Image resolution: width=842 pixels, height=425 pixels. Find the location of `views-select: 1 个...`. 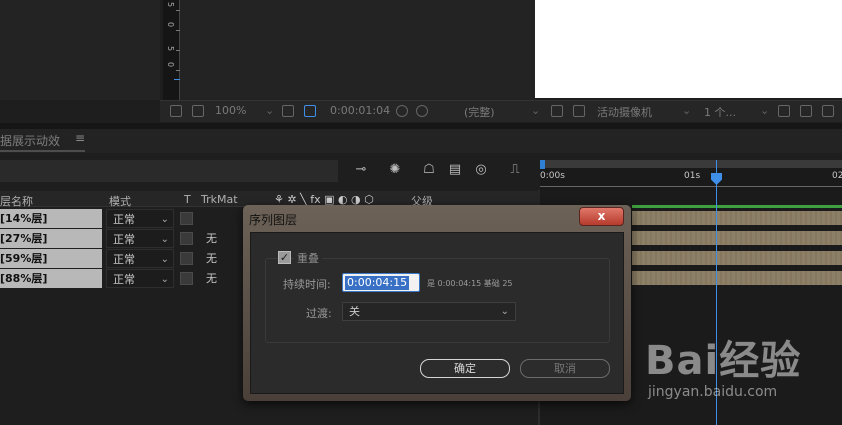

views-select: 1 个... is located at coordinates (720, 112).